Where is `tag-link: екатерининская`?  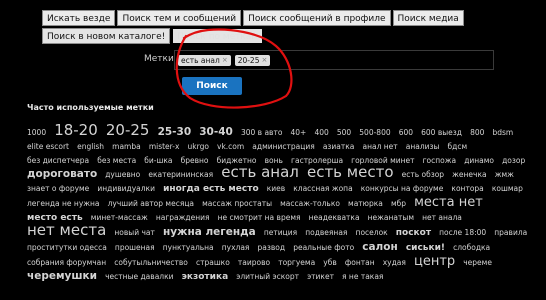
tag-link: екатерининская is located at coordinates (180, 174).